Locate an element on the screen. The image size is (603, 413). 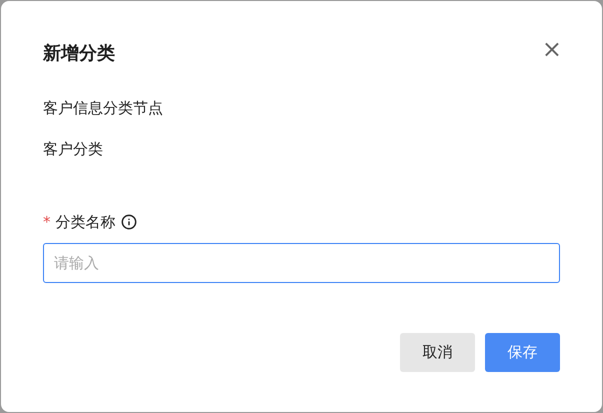
info-icon is located at coordinates (128, 222).